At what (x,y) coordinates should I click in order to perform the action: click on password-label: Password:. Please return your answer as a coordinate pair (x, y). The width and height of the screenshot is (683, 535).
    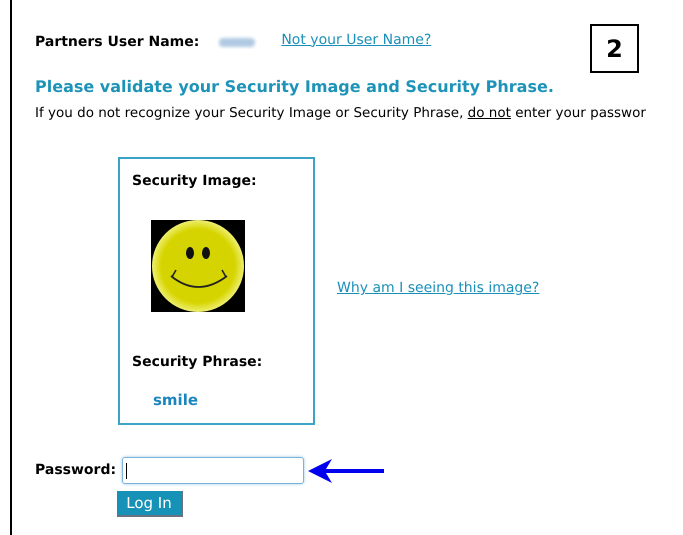
    Looking at the image, I should click on (75, 470).